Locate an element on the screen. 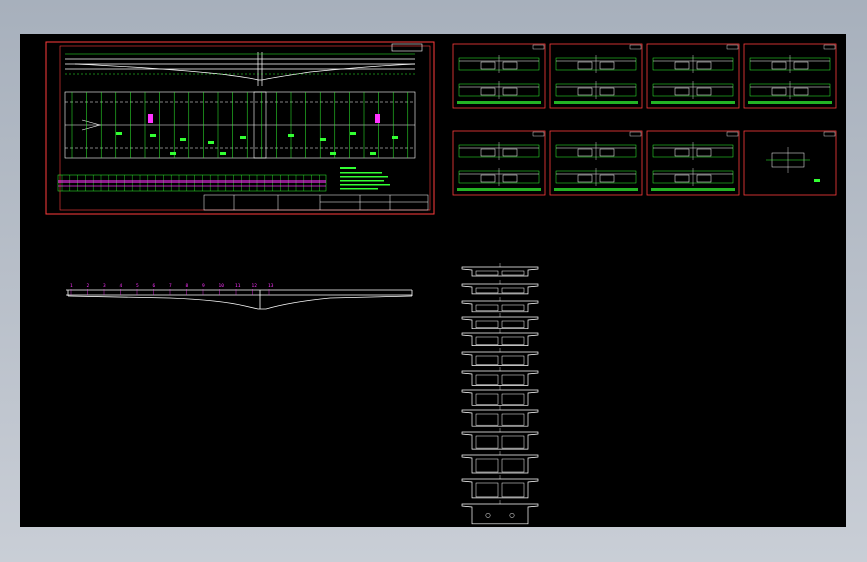 Image resolution: width=867 pixels, height=562 pixels. node-mark-label: 3 is located at coordinates (104, 286).